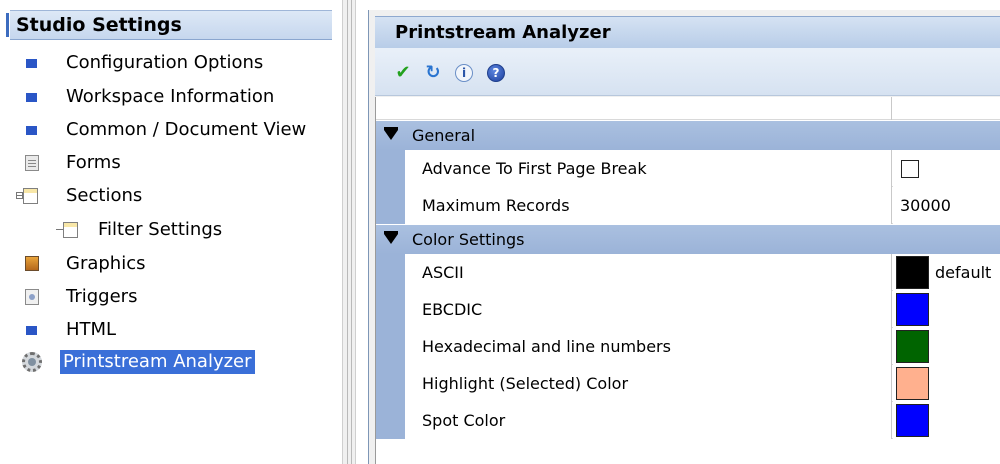 This screenshot has width=1000, height=464. Describe the element at coordinates (32, 163) in the screenshot. I see `document-icon` at that location.